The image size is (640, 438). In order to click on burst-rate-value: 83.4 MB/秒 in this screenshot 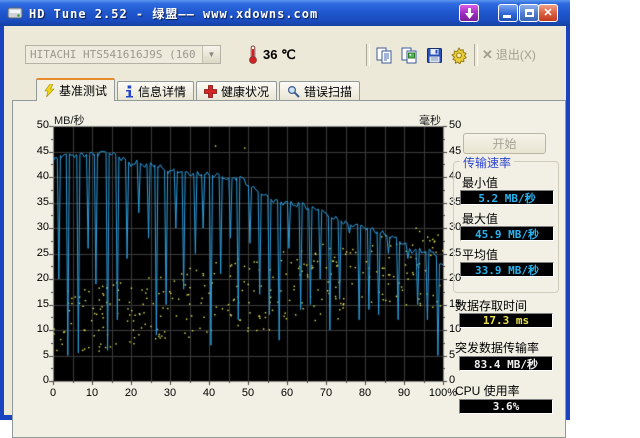, I will do `click(506, 364)`.